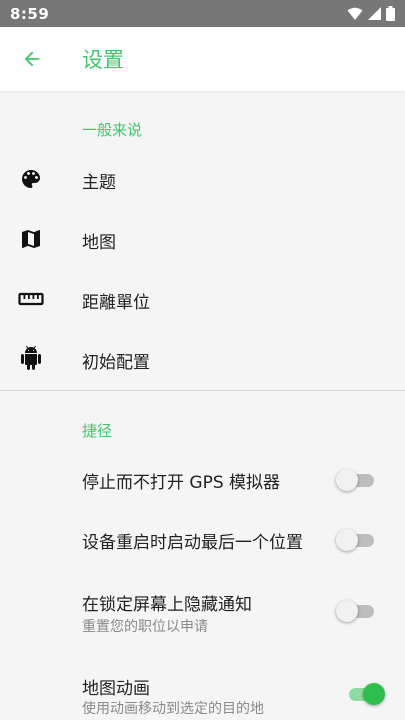 The image size is (405, 720). I want to click on android-icon, so click(31, 359).